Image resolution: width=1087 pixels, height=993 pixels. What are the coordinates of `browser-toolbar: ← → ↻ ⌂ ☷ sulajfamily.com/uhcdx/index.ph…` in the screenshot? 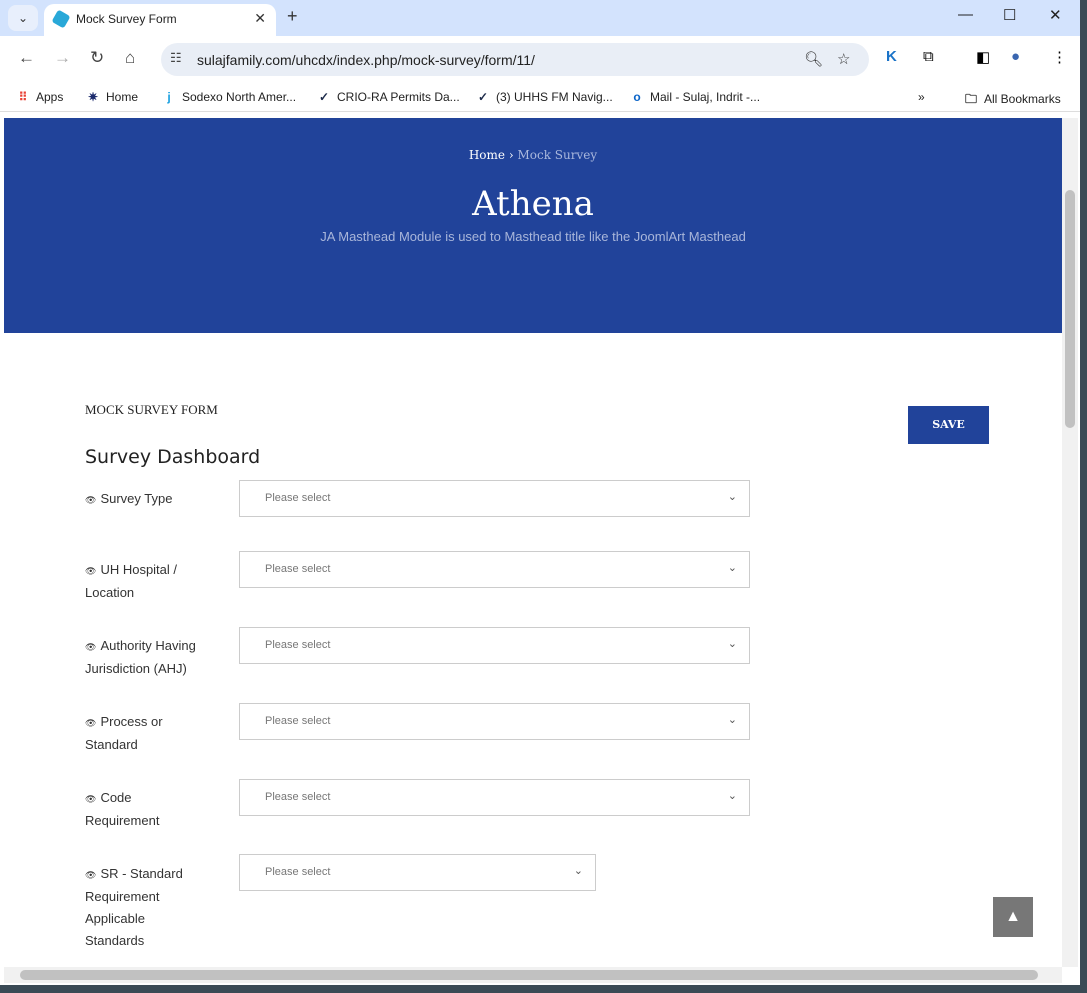 It's located at (540, 59).